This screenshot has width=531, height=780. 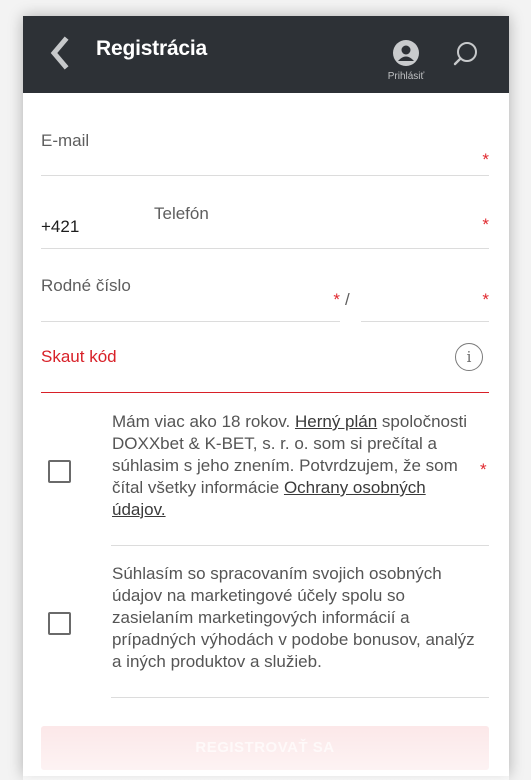 I want to click on back-button, so click(x=60, y=53).